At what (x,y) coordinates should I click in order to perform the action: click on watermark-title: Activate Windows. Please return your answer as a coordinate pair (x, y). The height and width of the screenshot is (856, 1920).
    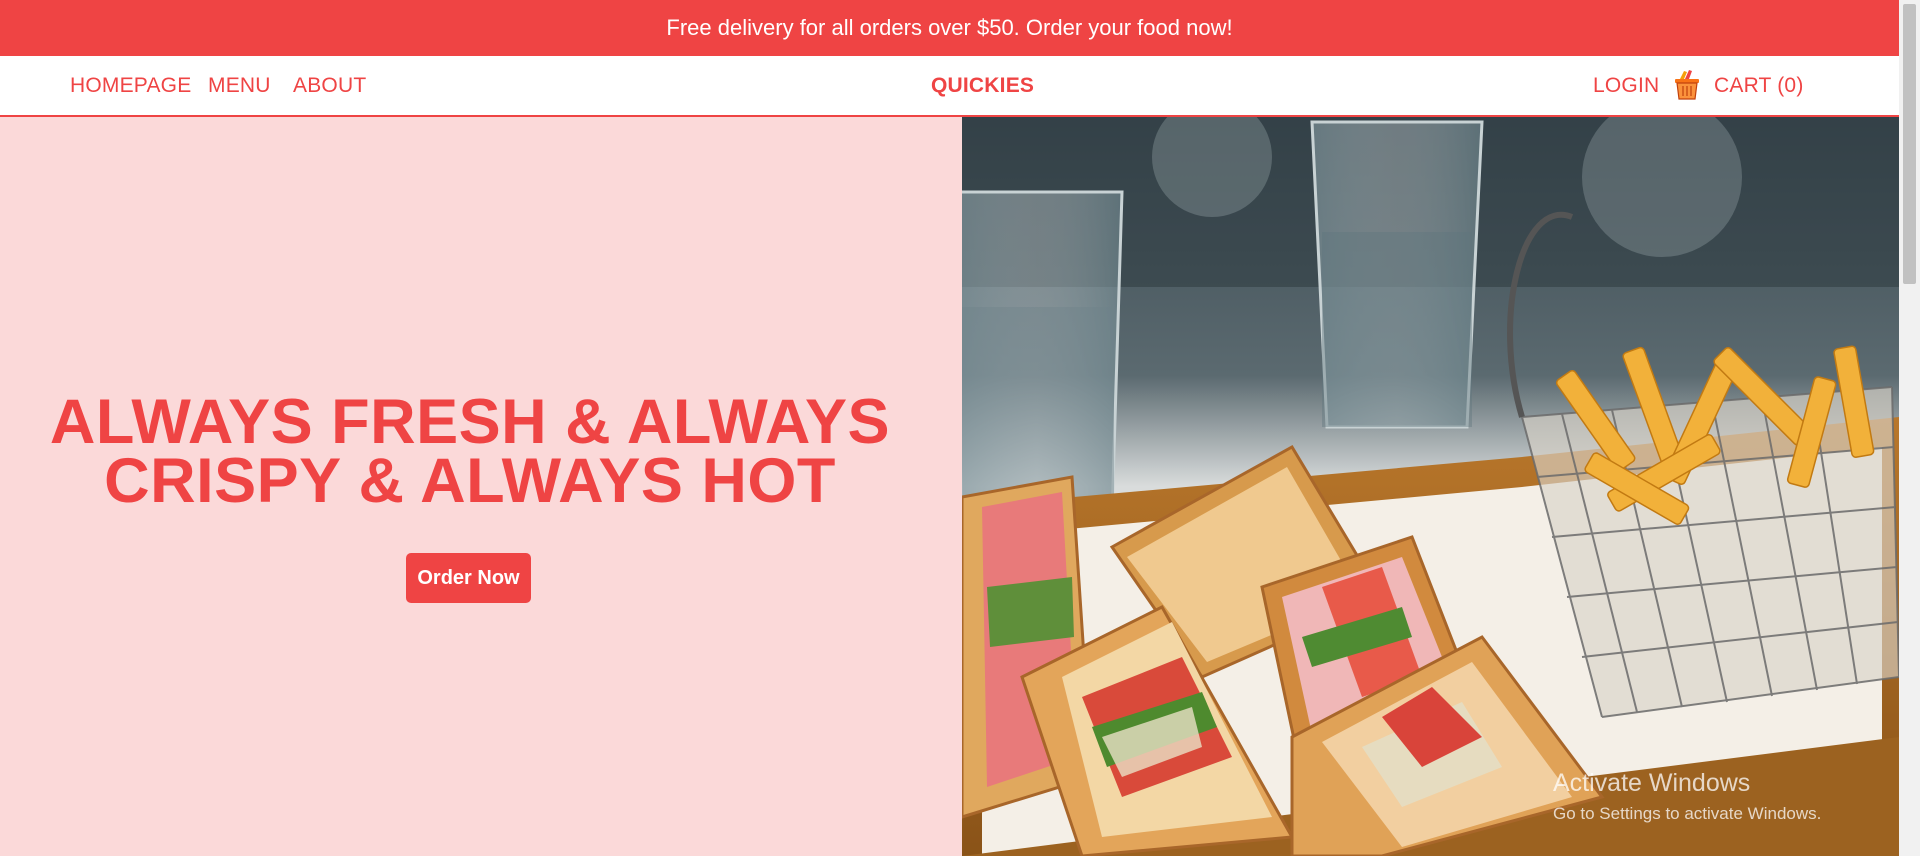
    Looking at the image, I should click on (1652, 783).